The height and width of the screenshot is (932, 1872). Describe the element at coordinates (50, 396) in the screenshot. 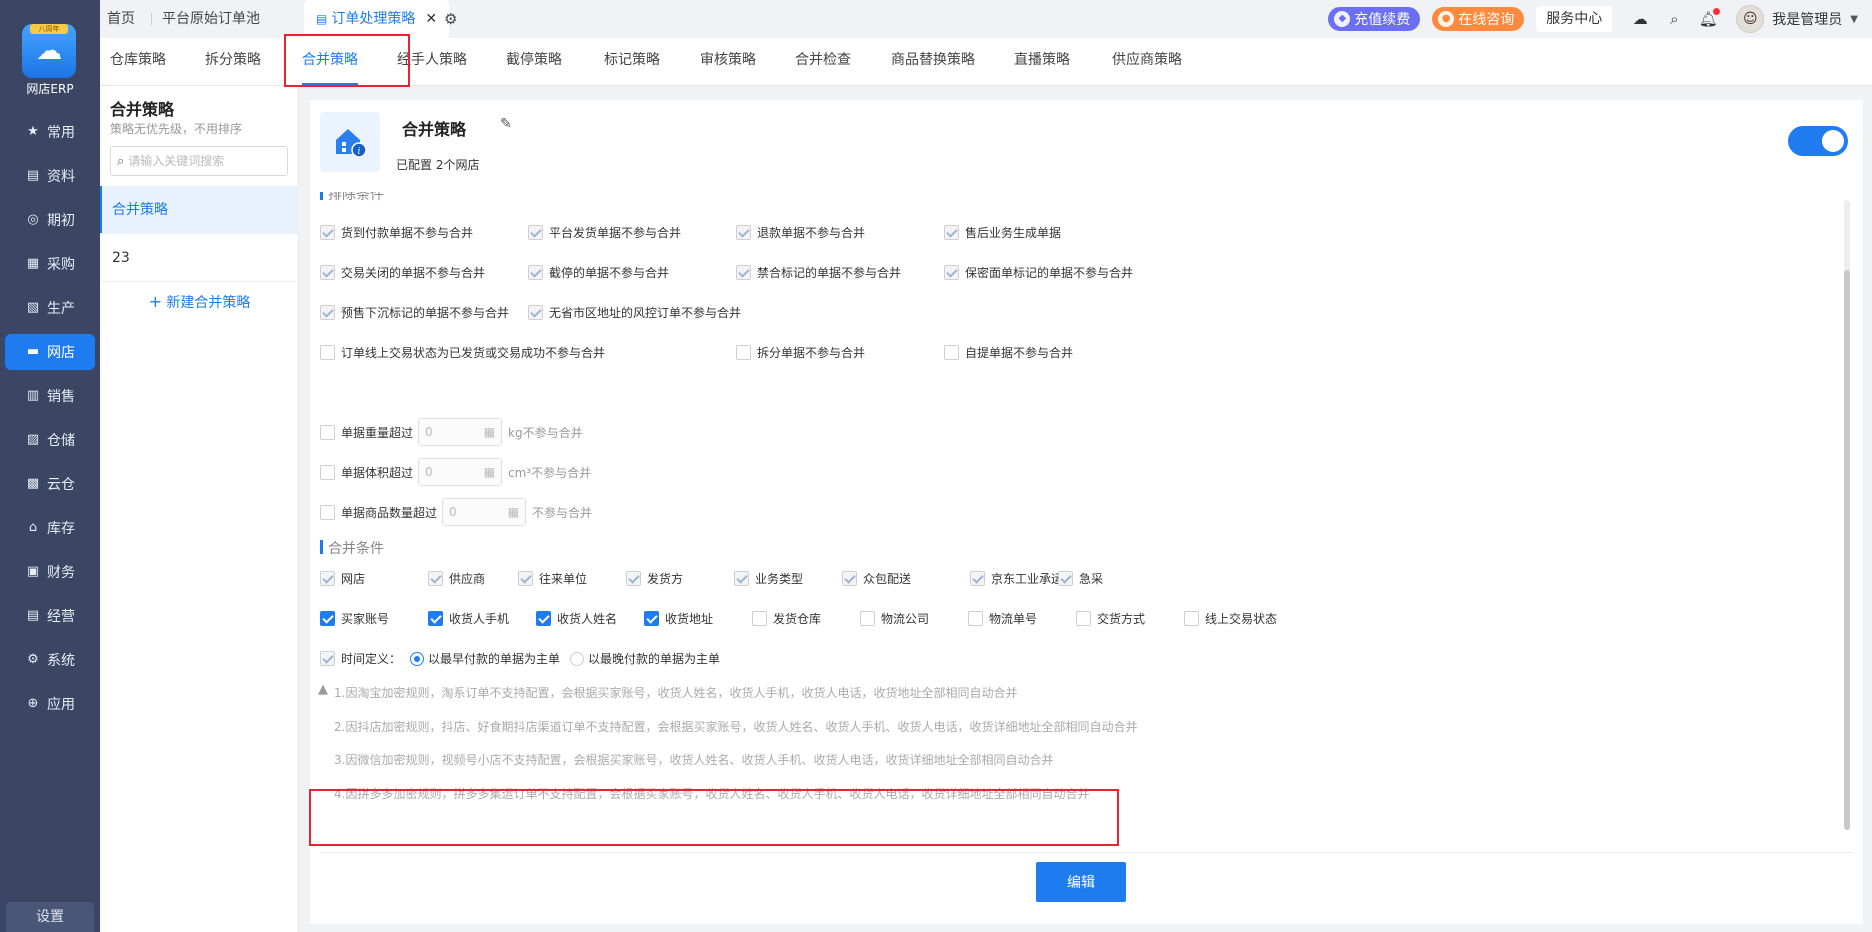

I see `sidebar-item-6: ▥ 销售` at that location.